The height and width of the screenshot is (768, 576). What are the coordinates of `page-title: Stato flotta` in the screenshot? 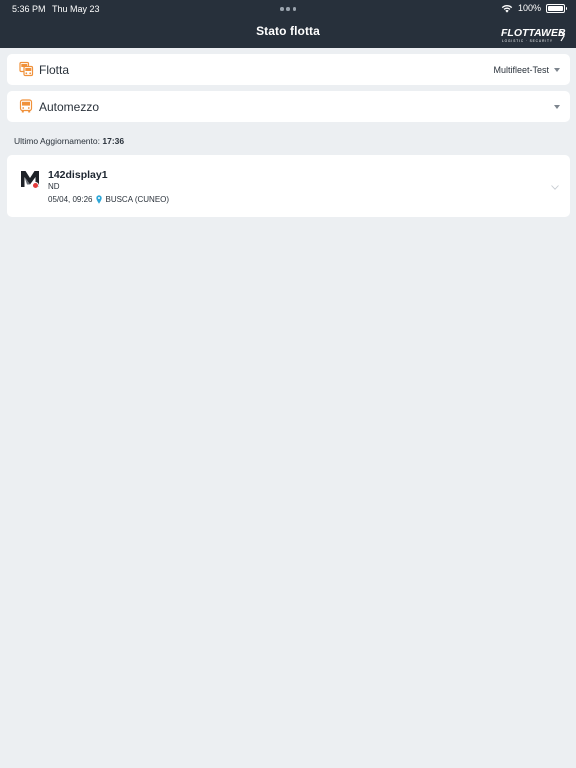 It's located at (288, 31).